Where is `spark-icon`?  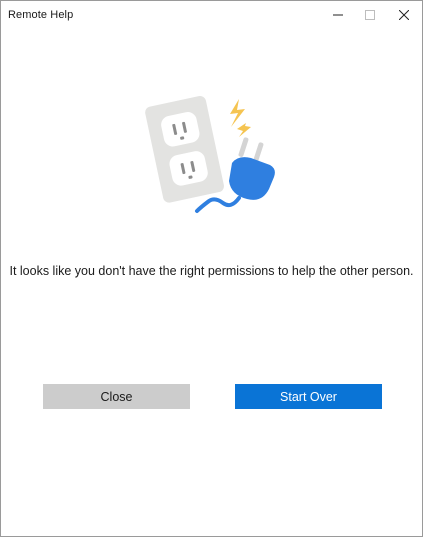
spark-icon is located at coordinates (240, 118).